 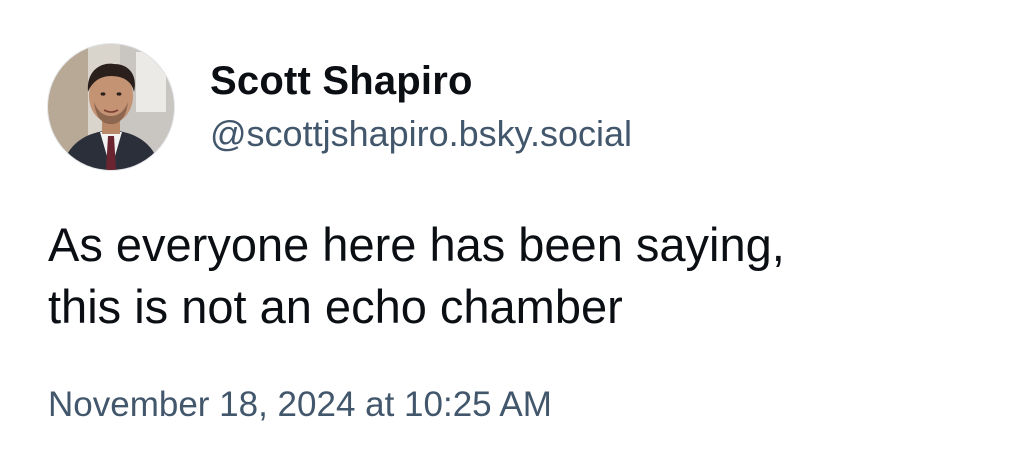 What do you see at coordinates (300, 405) in the screenshot?
I see `post-timestamp: November 18, 2024 at 10:25 AM` at bounding box center [300, 405].